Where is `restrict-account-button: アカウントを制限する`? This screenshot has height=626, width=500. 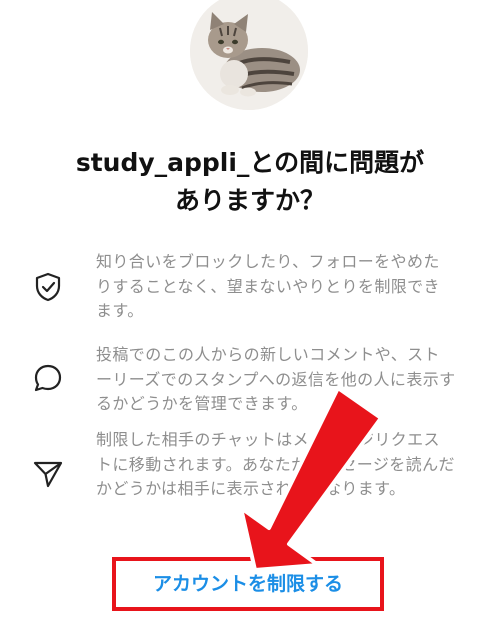
restrict-account-button: アカウントを制限する is located at coordinates (248, 584).